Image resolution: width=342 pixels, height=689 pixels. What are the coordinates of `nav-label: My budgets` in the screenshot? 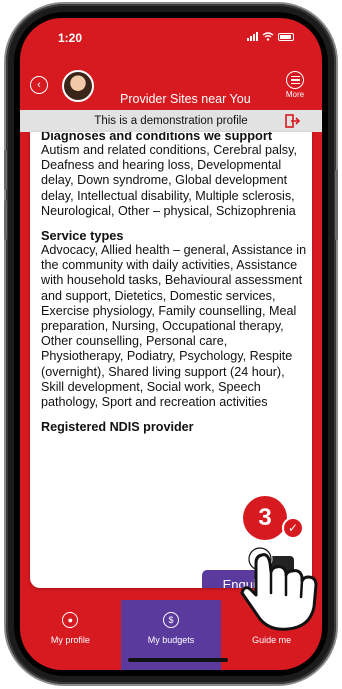 It's located at (171, 640).